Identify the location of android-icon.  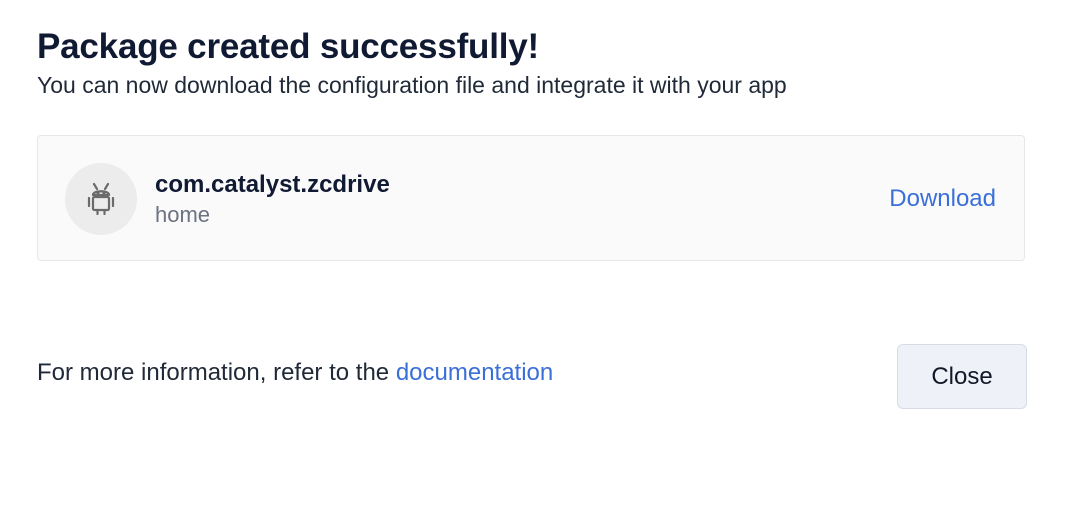
(101, 199).